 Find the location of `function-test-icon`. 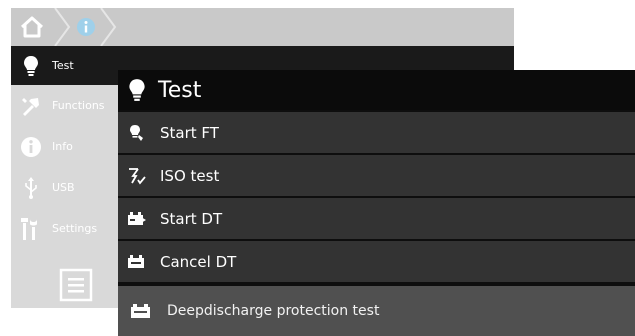

function-test-icon is located at coordinates (137, 133).